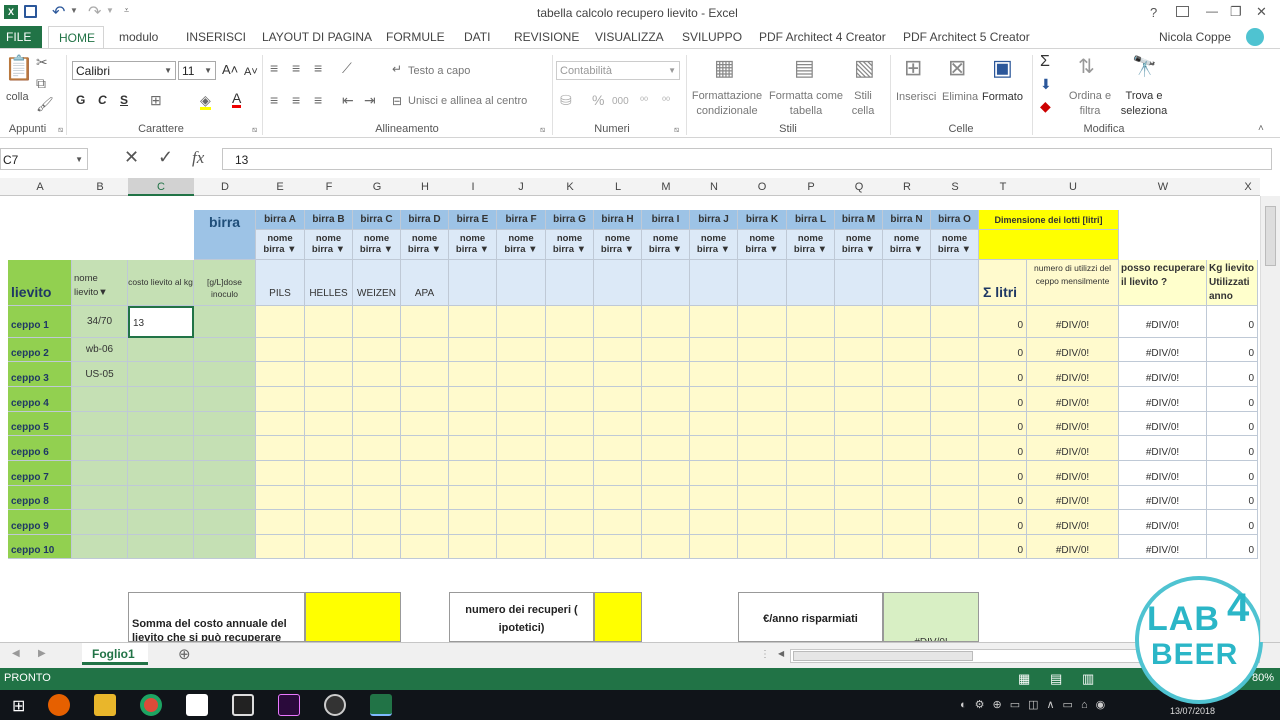 The width and height of the screenshot is (1280, 720). I want to click on find-select-button: Trova e seleziona, so click(1144, 104).